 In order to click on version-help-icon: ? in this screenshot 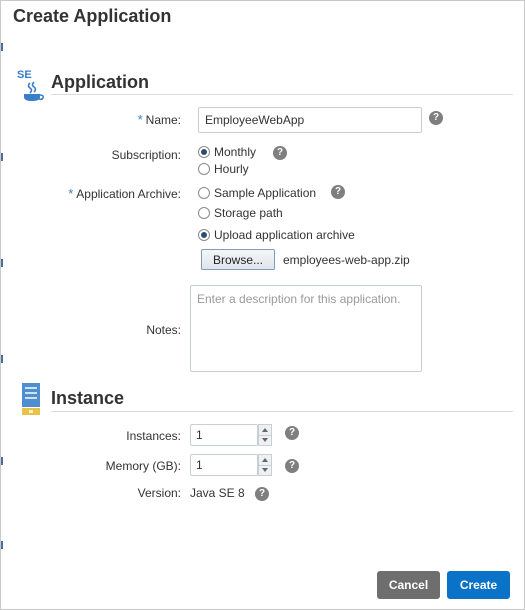, I will do `click(262, 494)`.